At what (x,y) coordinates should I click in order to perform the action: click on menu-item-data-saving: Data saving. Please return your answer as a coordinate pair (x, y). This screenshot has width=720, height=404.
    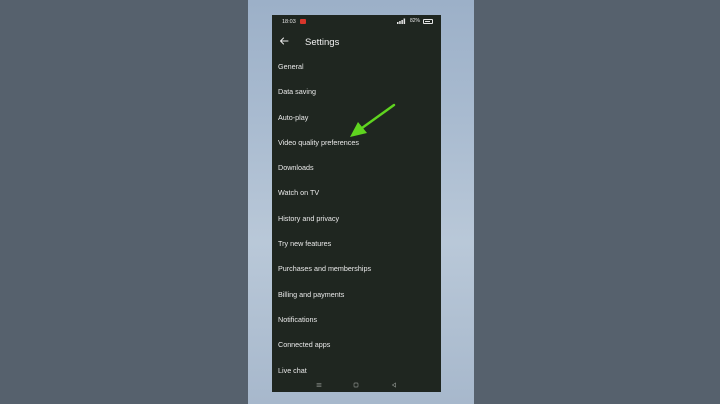
    Looking at the image, I should click on (356, 91).